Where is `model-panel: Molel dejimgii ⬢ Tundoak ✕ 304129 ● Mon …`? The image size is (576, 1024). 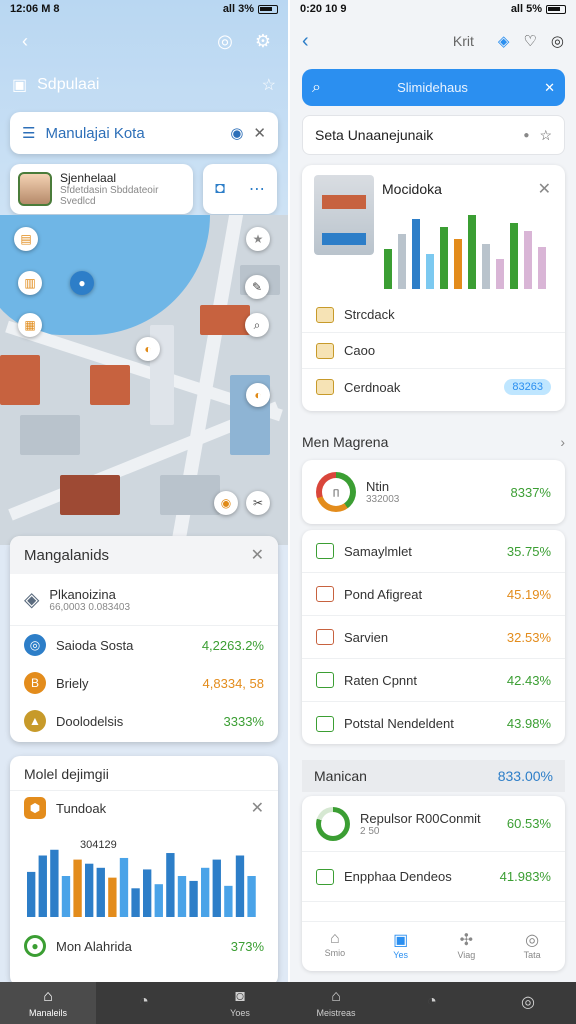 model-panel: Molel dejimgii ⬢ Tundoak ✕ 304129 ● Mon … is located at coordinates (144, 869).